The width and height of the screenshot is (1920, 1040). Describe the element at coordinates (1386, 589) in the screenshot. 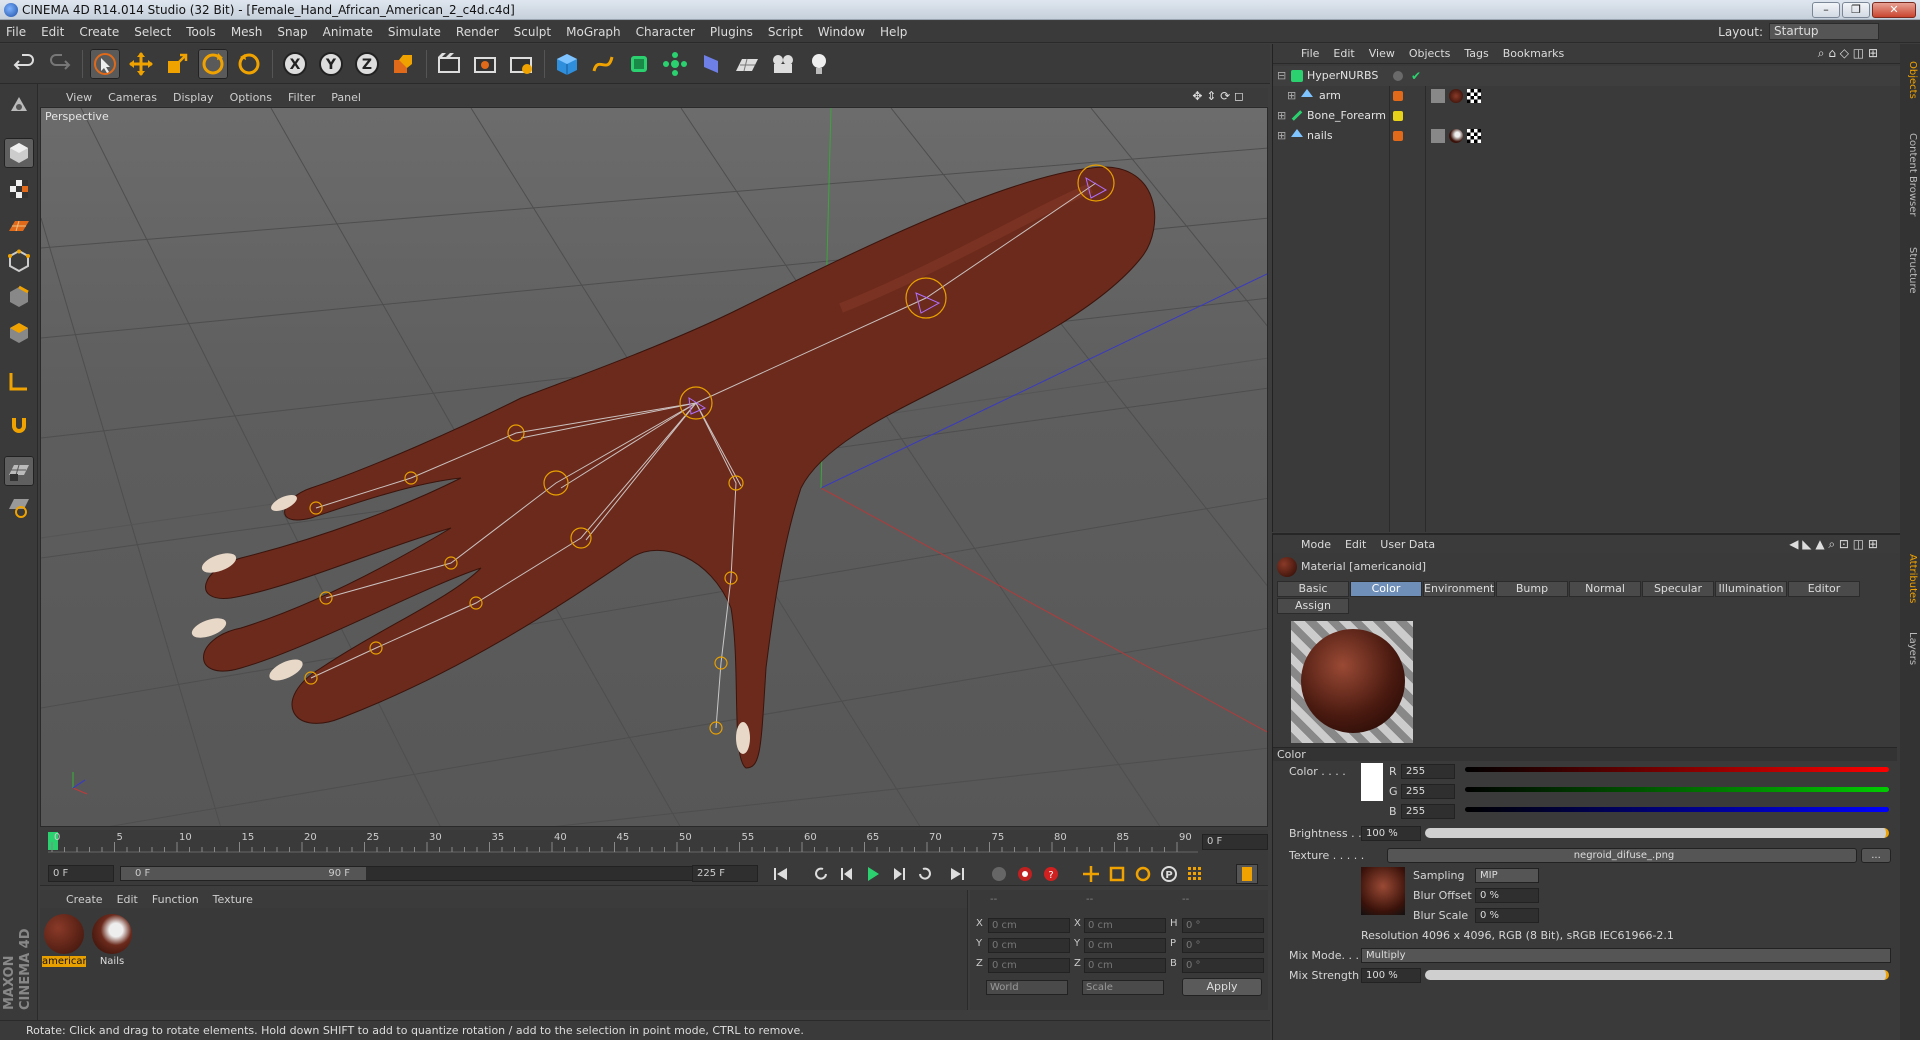

I see `tab-color: Color` at that location.